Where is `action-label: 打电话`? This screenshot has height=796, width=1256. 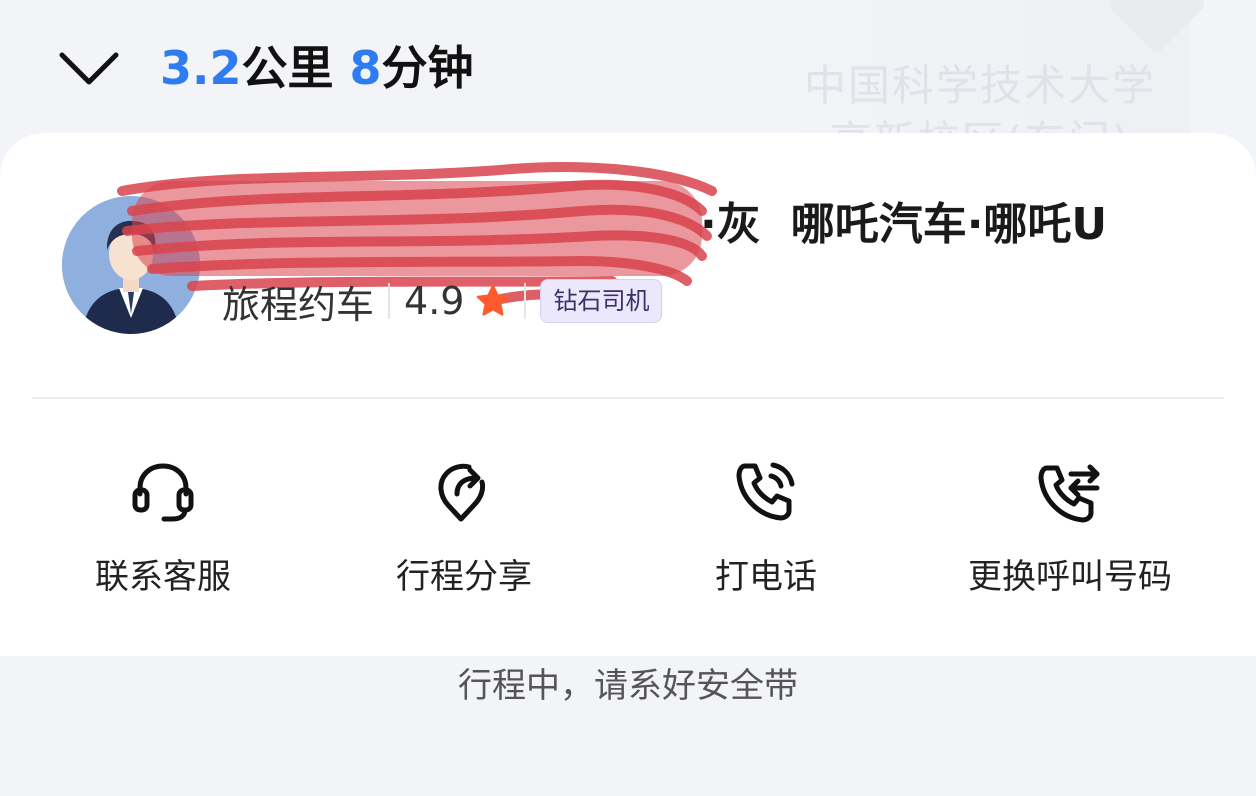 action-label: 打电话 is located at coordinates (766, 577).